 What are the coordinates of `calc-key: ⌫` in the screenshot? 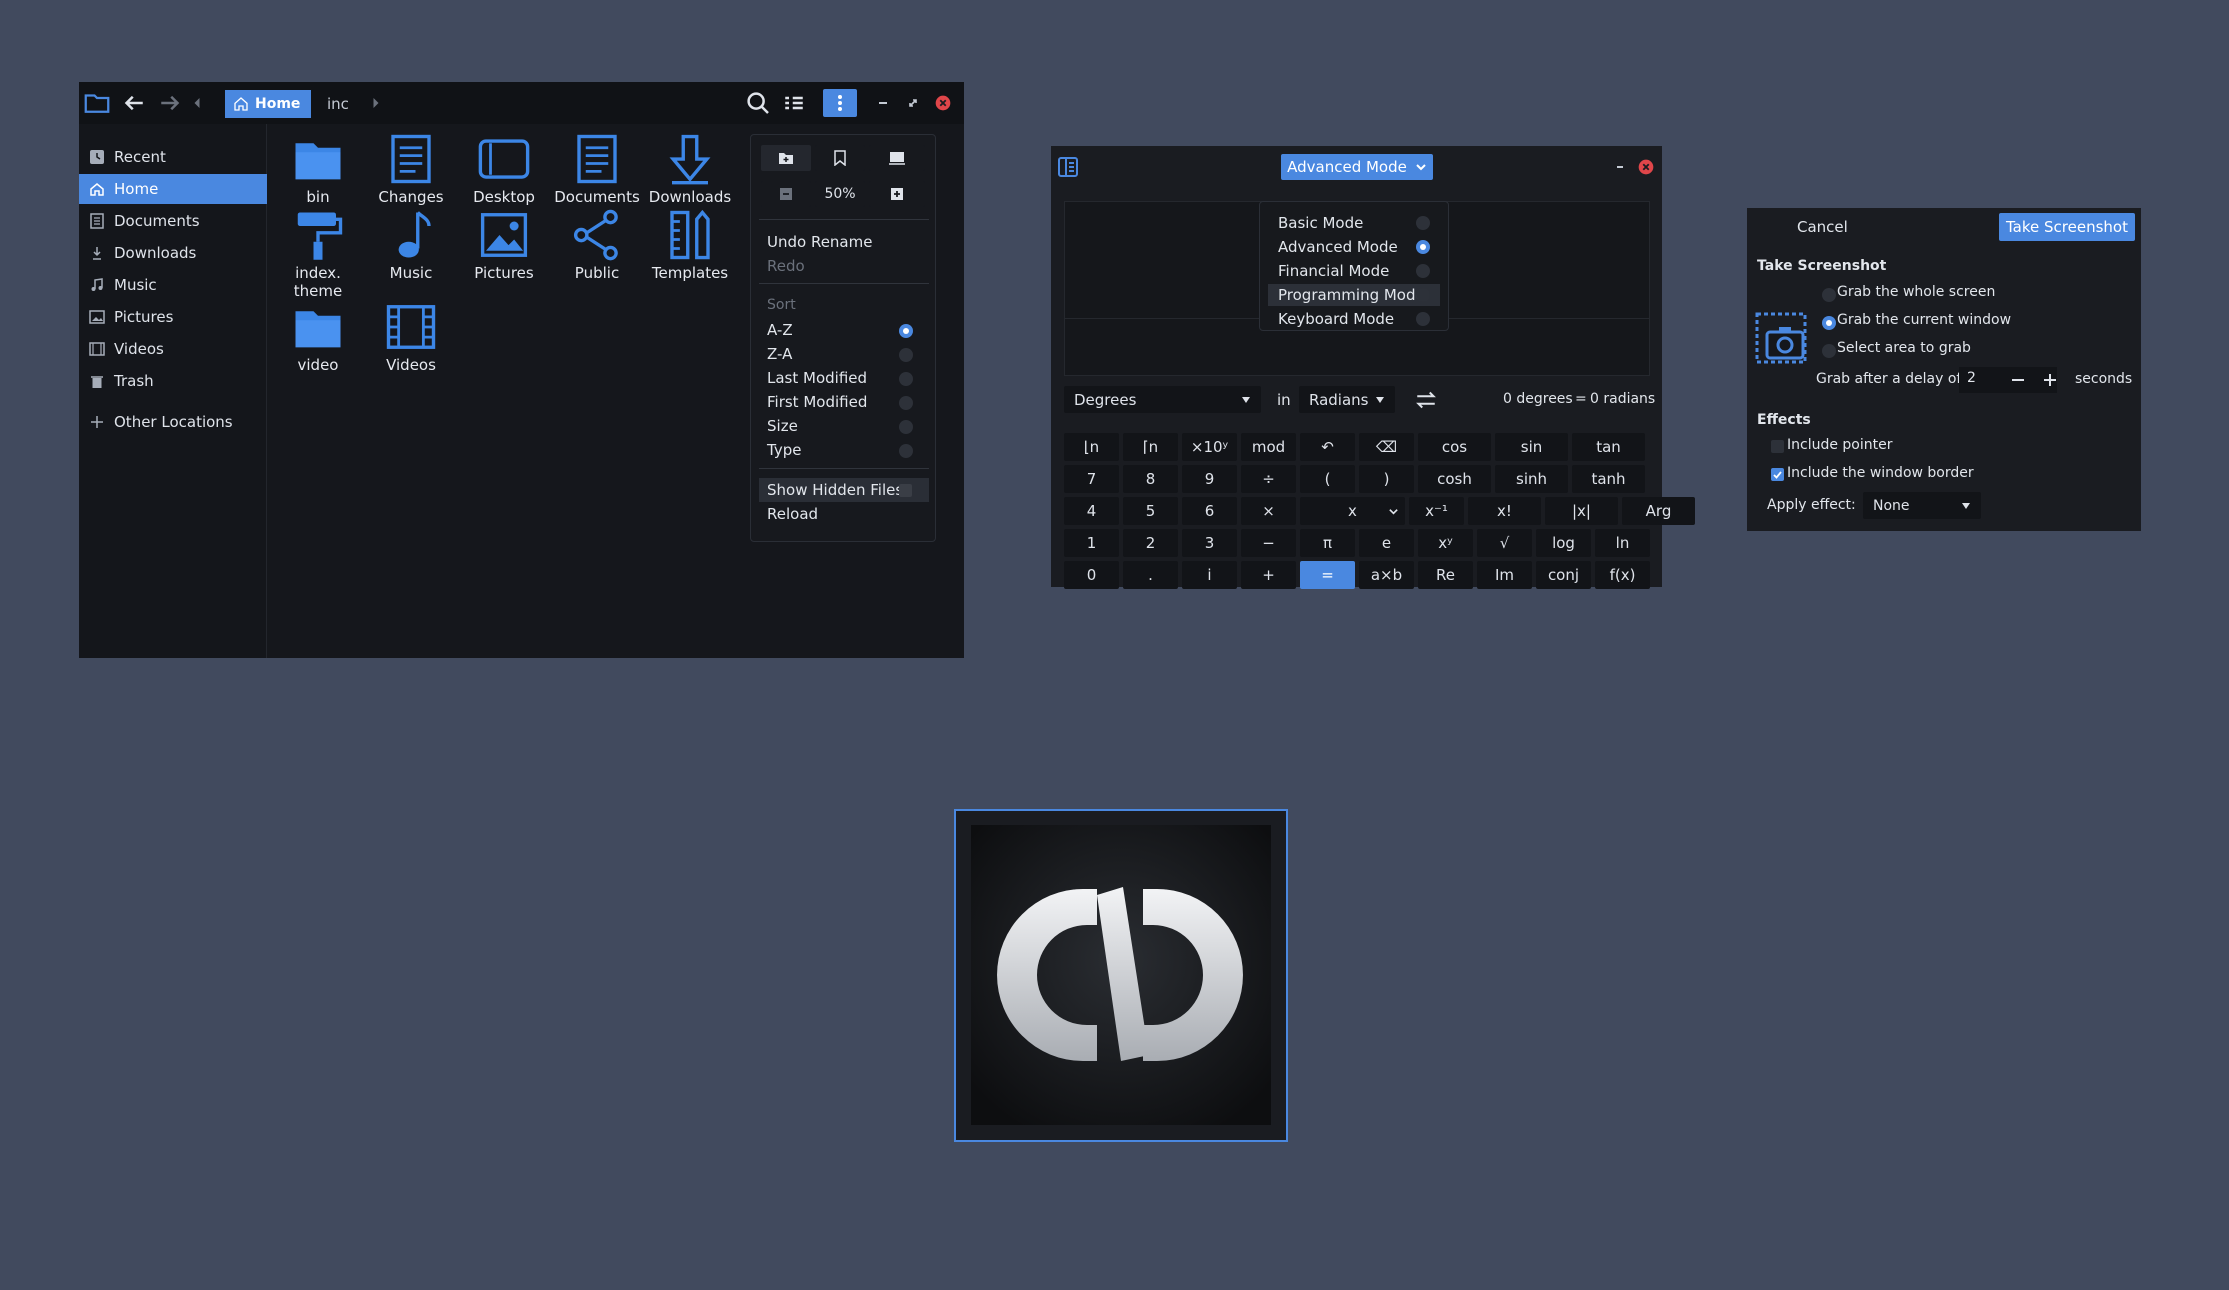 It's located at (1386, 447).